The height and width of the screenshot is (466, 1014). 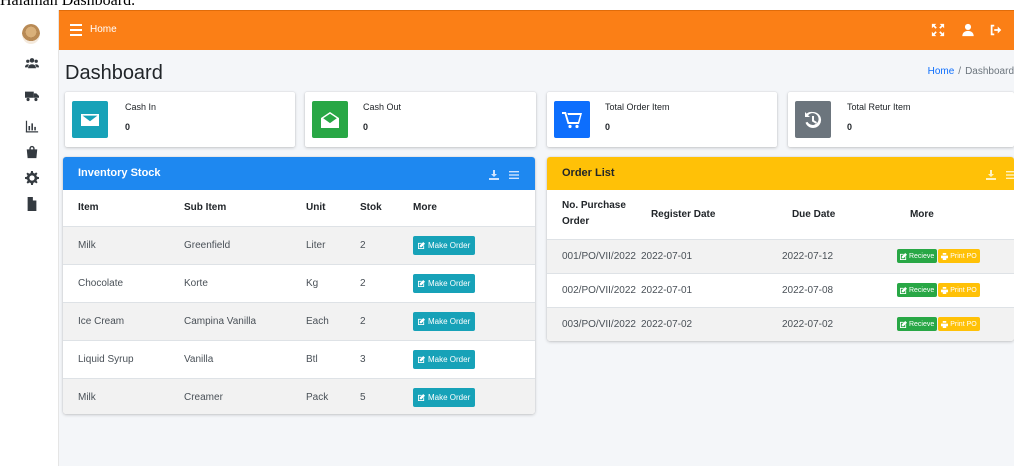 What do you see at coordinates (87, 397) in the screenshot?
I see `cell-item: Milk` at bounding box center [87, 397].